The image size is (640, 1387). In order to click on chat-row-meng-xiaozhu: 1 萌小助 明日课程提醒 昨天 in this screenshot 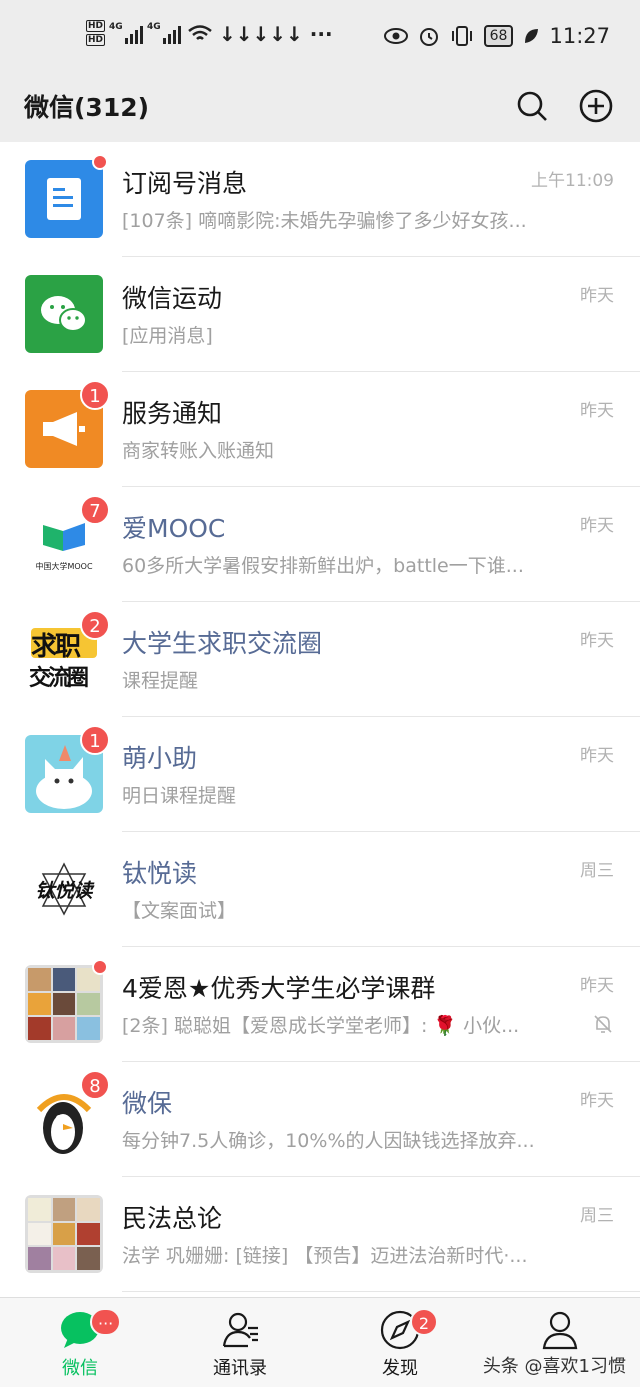, I will do `click(320, 774)`.